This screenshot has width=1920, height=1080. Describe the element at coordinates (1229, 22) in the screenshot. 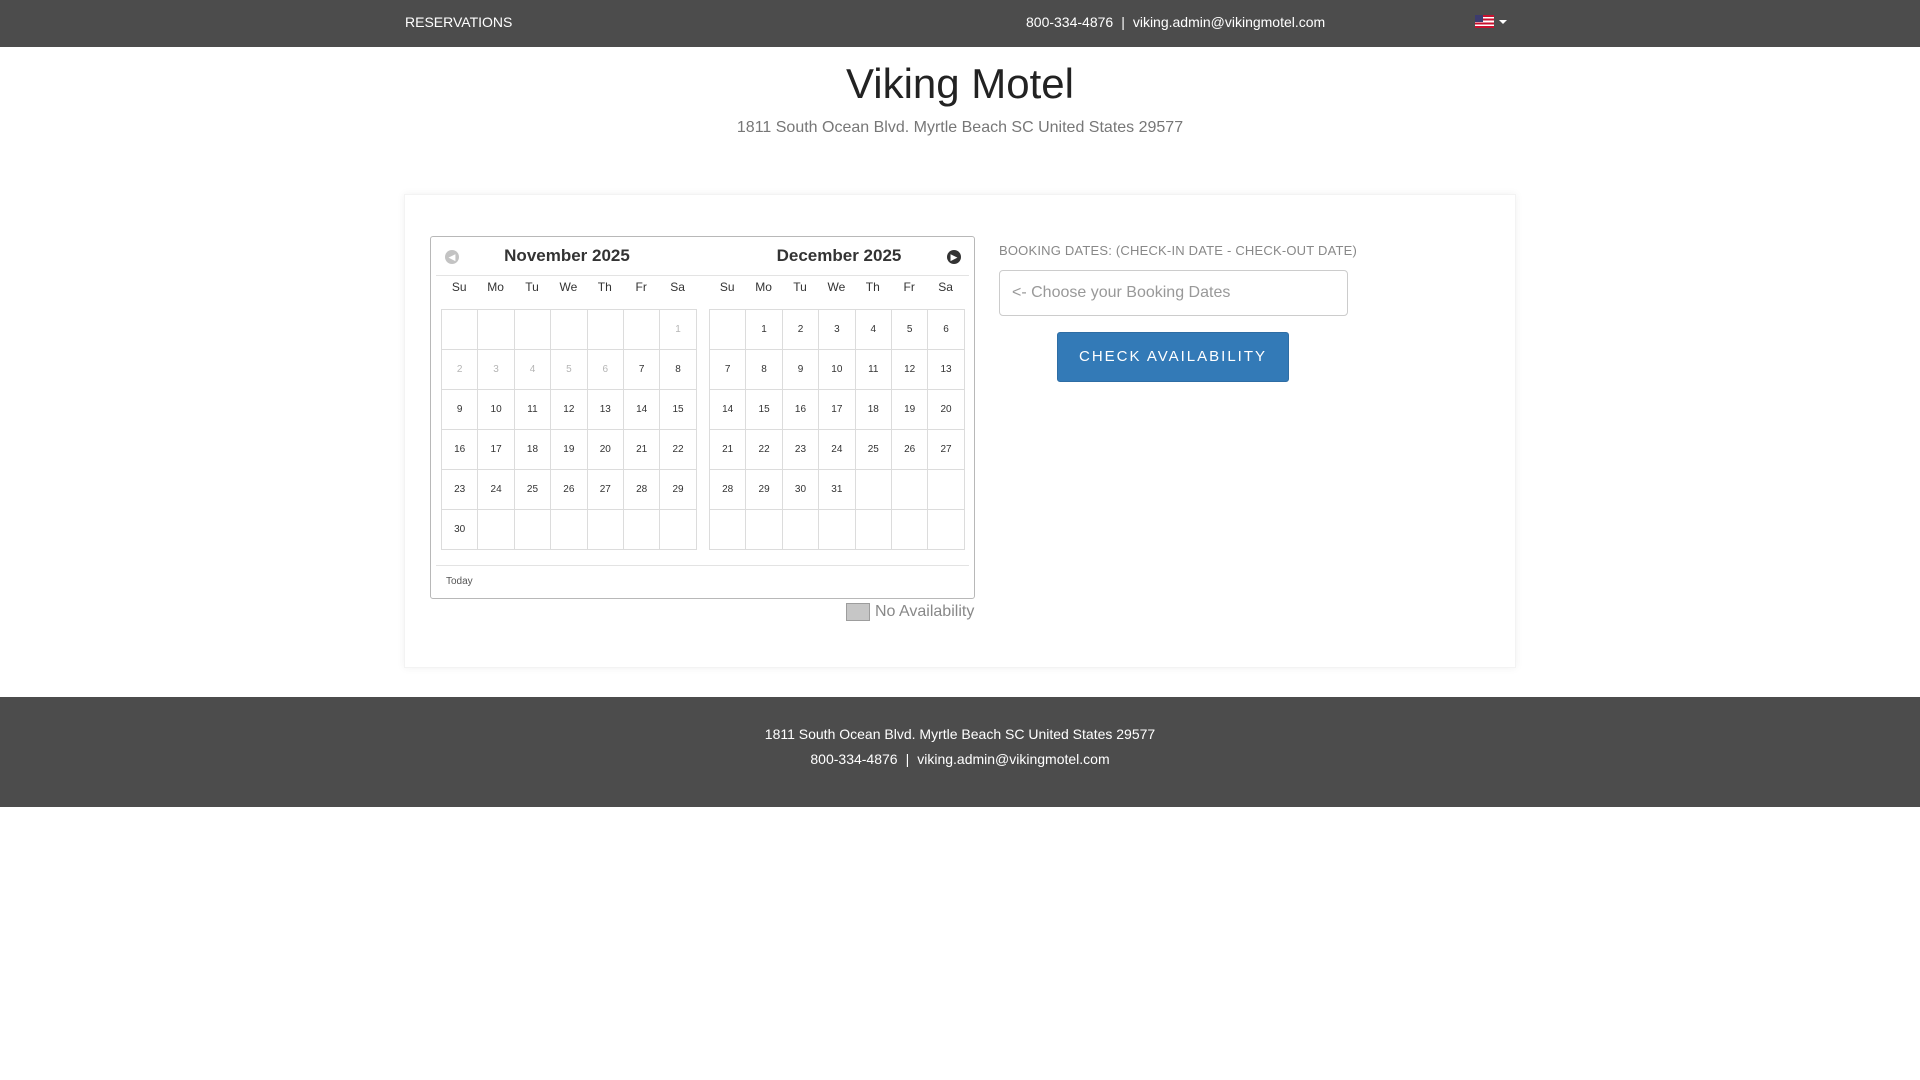

I see `topbar-email: viking.admin@vikingmotel.com` at that location.